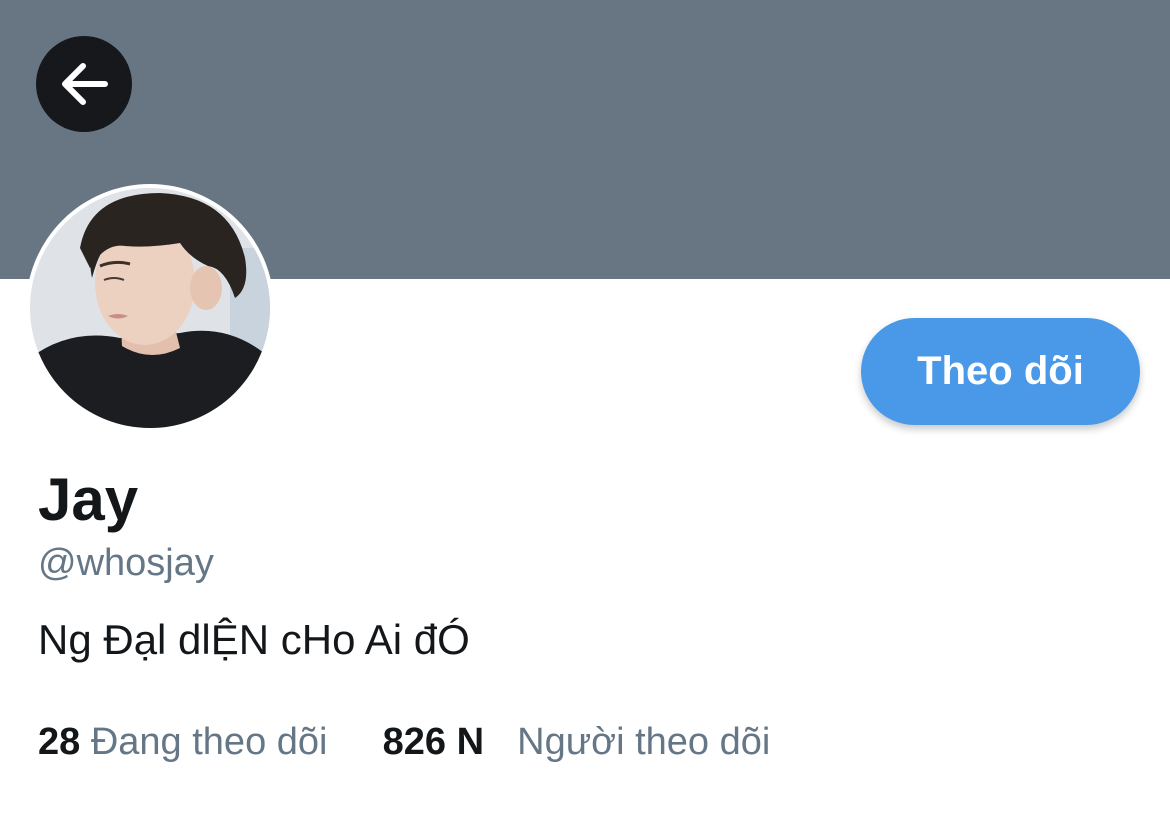 Image resolution: width=1170 pixels, height=817 pixels. I want to click on avatar, so click(150, 308).